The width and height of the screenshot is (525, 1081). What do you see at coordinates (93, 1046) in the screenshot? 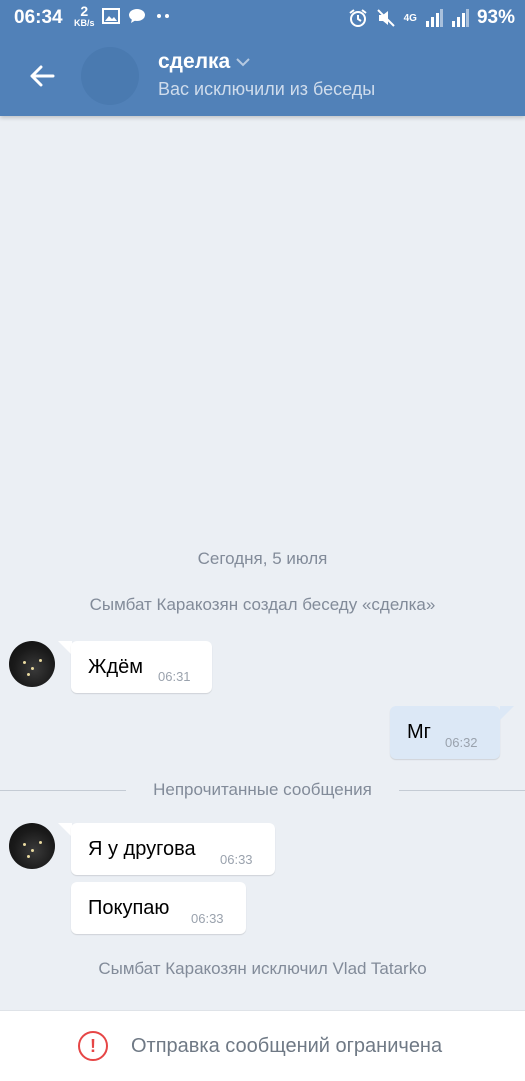
I see `exclamation-circle-icon: !` at bounding box center [93, 1046].